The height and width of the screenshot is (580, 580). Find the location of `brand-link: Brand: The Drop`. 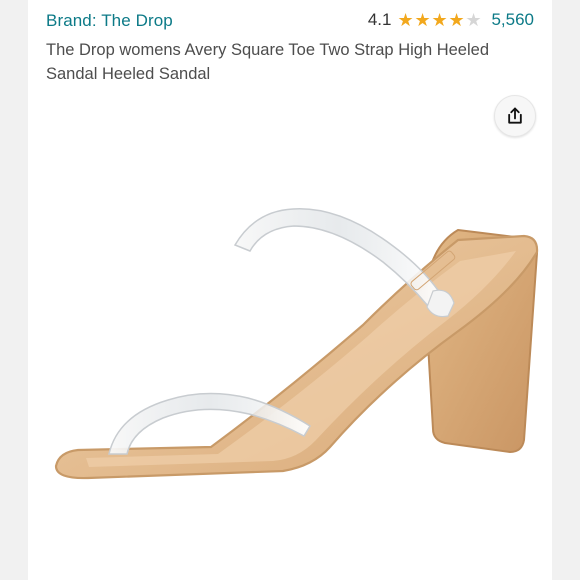

brand-link: Brand: The Drop is located at coordinates (109, 21).